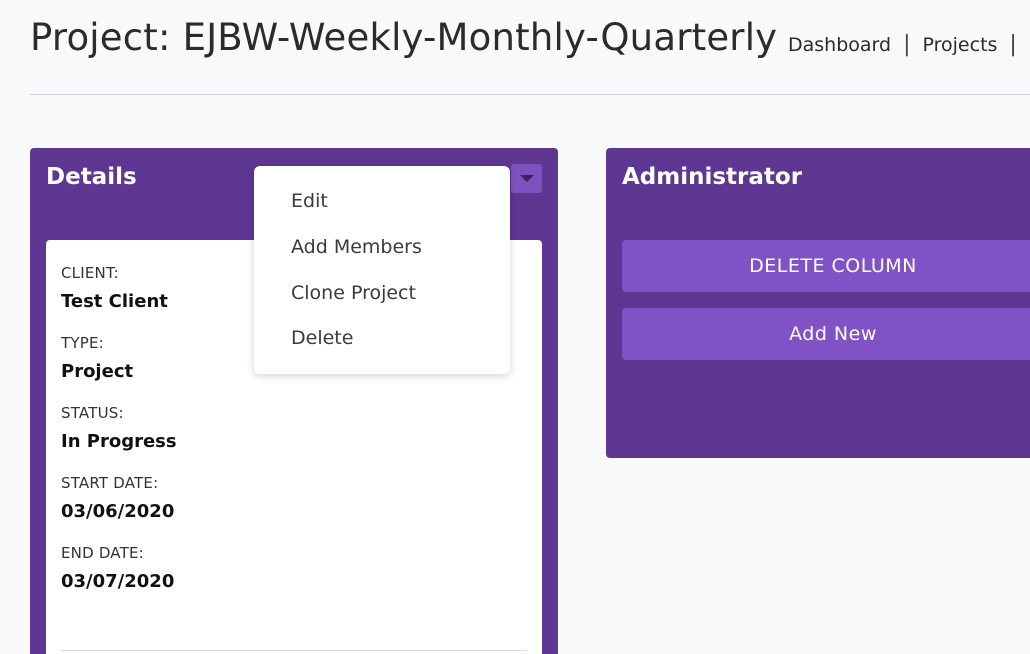 This screenshot has width=1030, height=654. Describe the element at coordinates (97, 358) in the screenshot. I see `field-type: TYPE: Project` at that location.